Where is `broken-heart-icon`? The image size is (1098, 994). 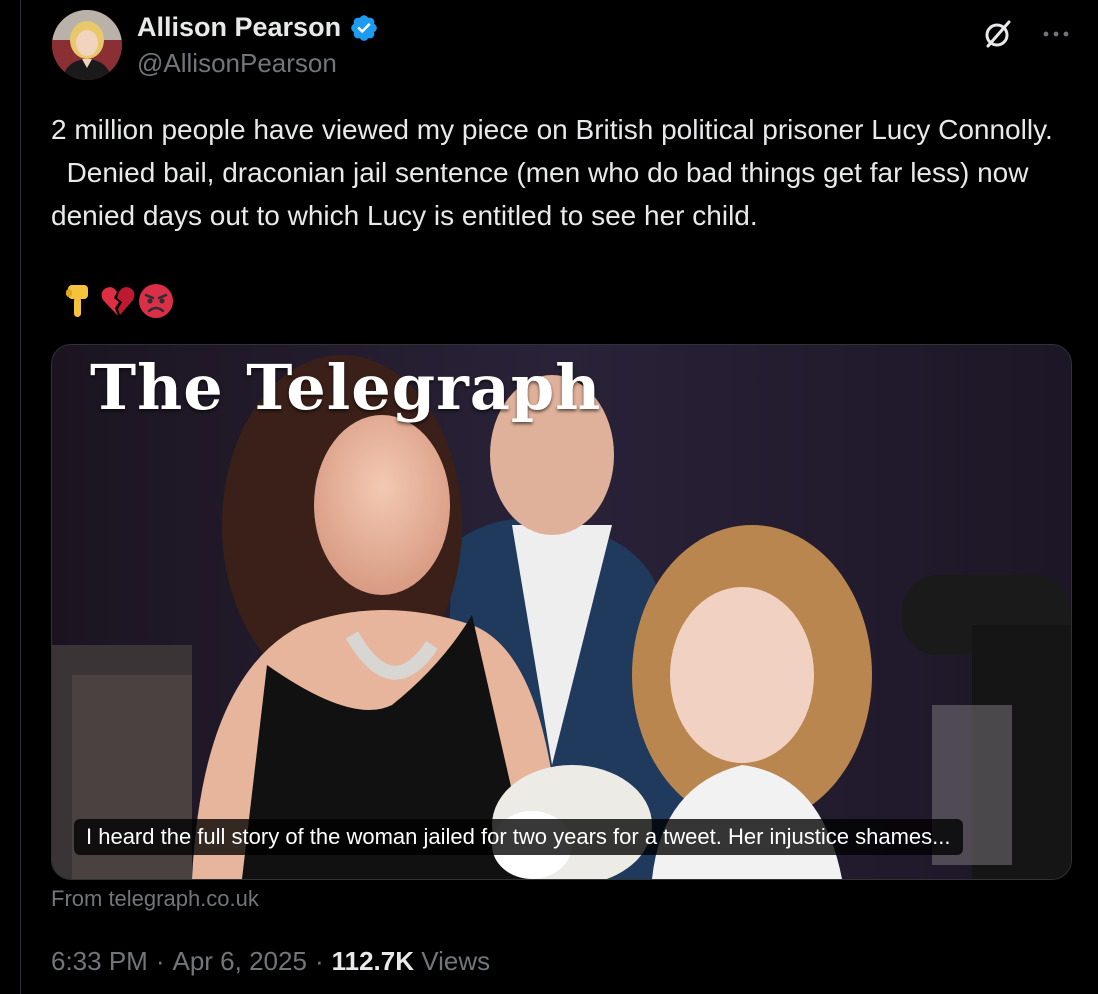
broken-heart-icon is located at coordinates (117, 301).